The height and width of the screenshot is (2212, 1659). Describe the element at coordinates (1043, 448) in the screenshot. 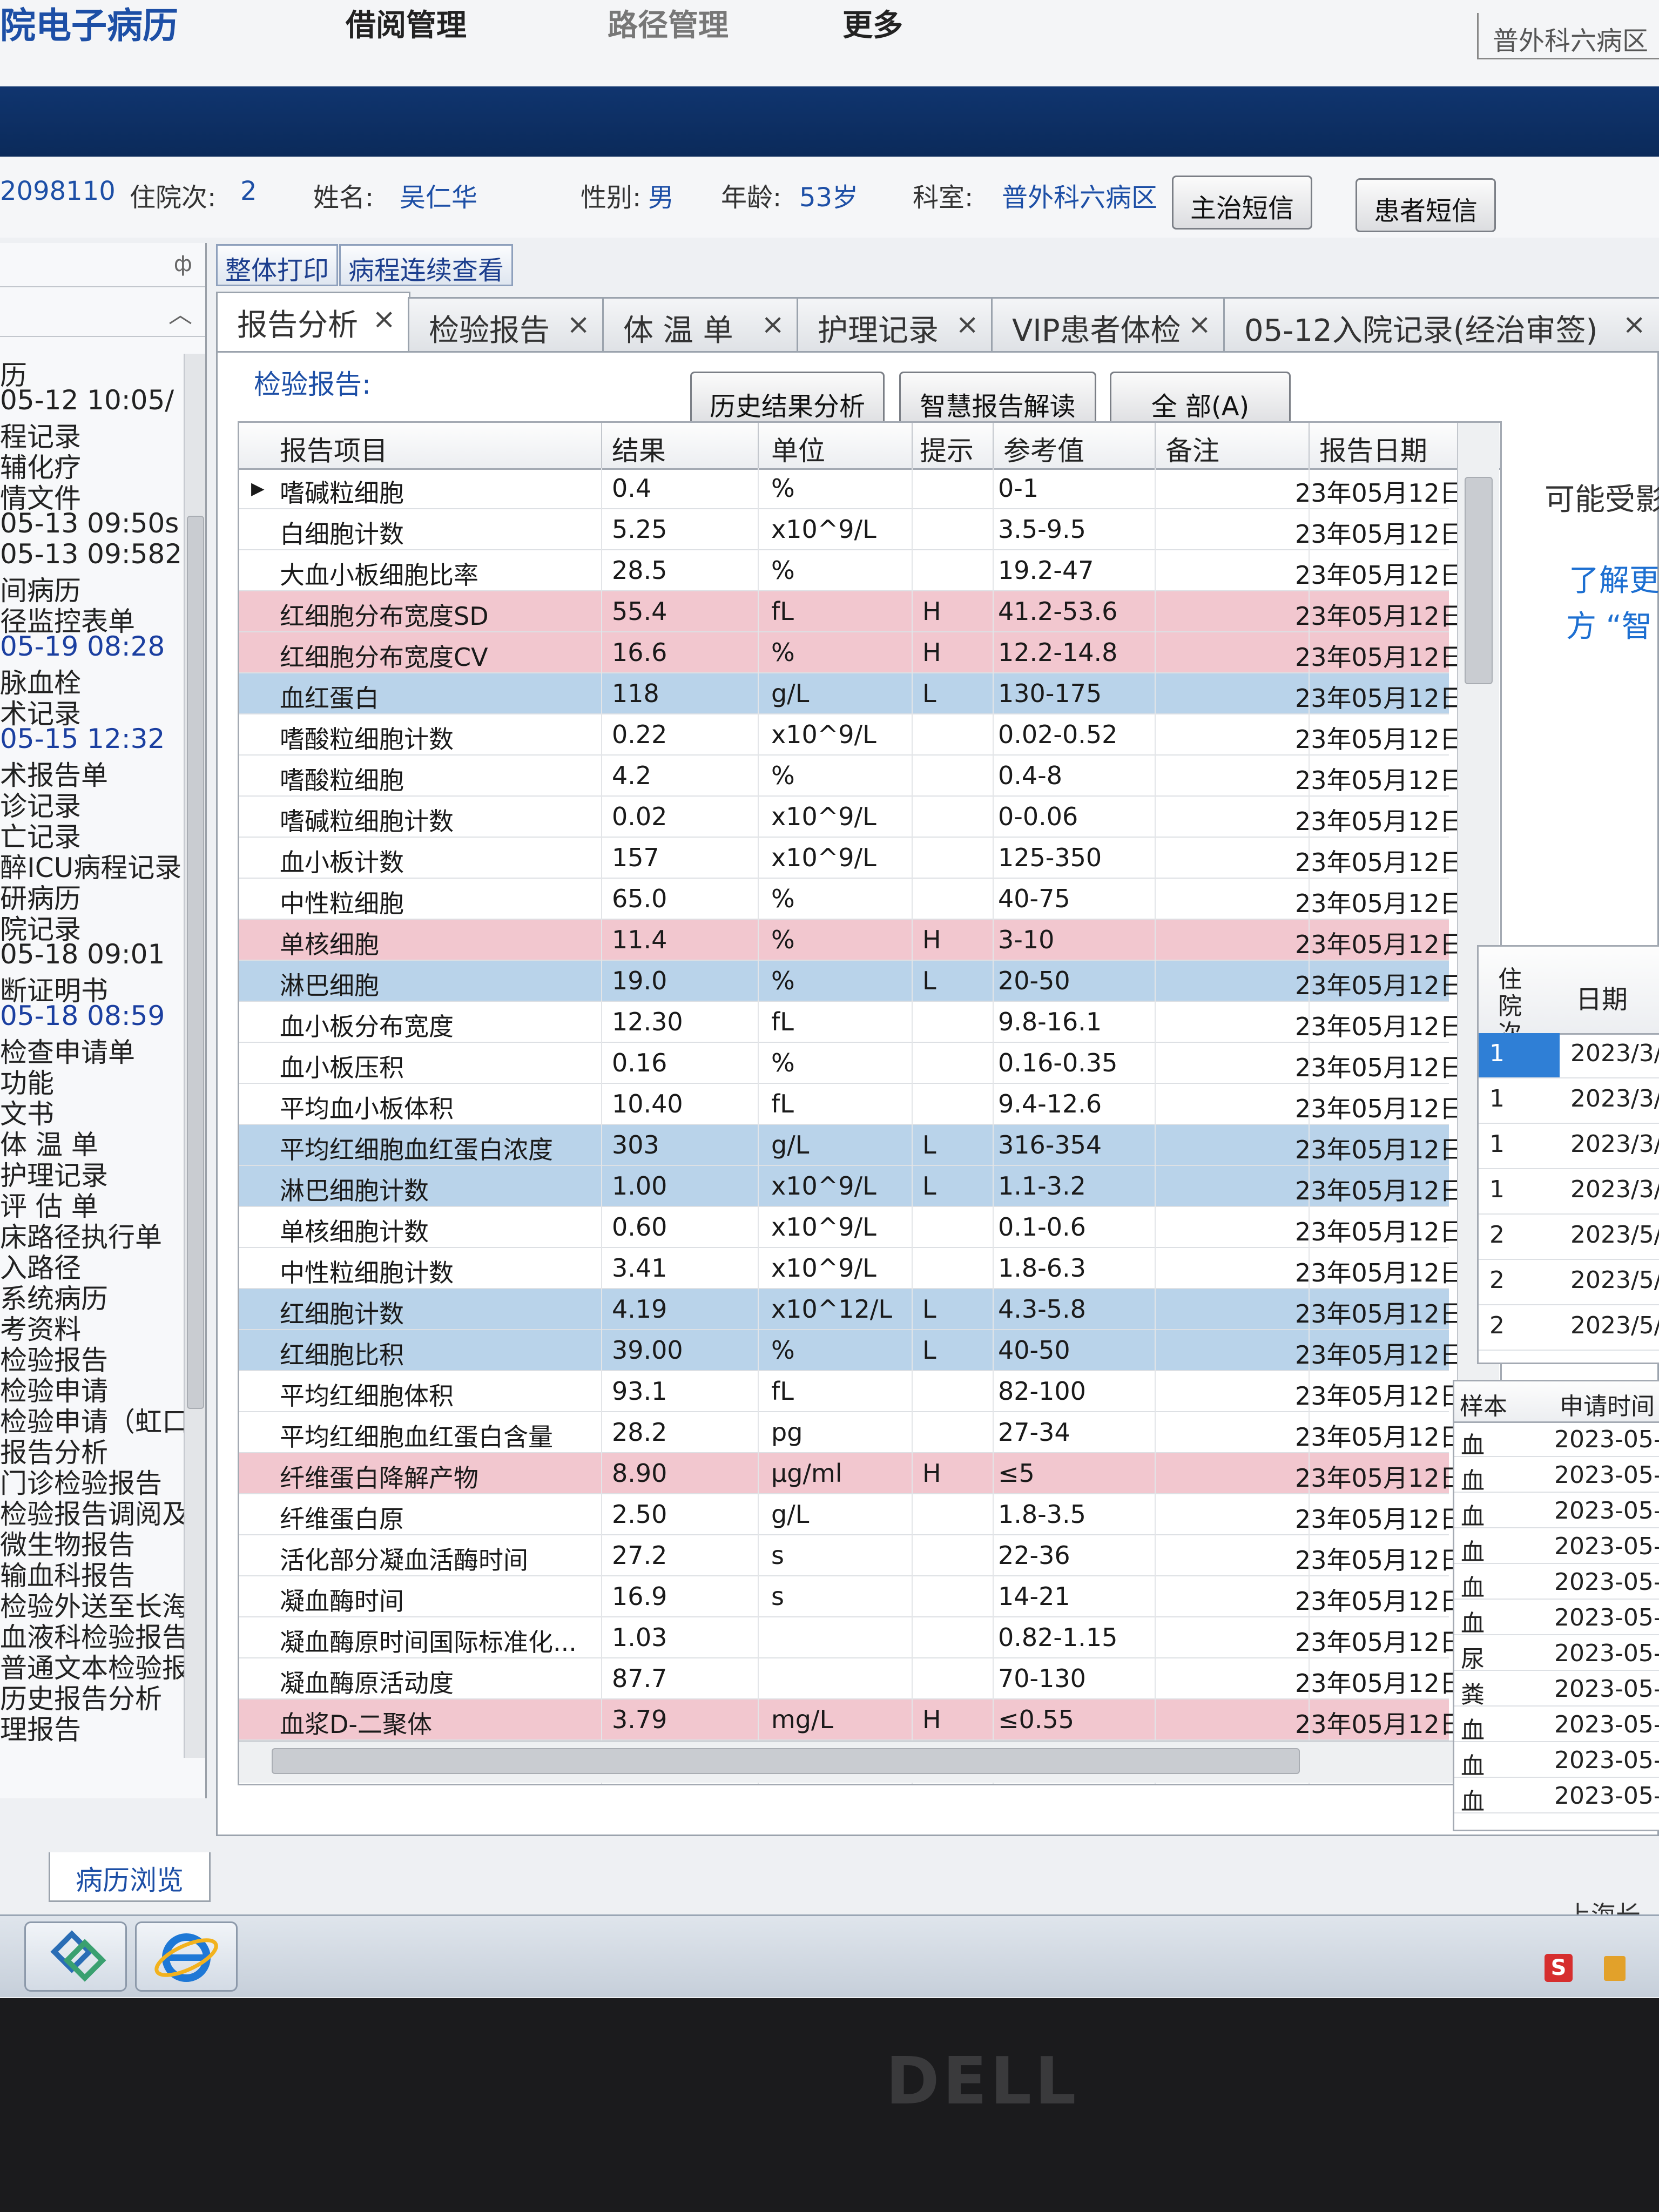

I see `col-reference: 参考值` at that location.